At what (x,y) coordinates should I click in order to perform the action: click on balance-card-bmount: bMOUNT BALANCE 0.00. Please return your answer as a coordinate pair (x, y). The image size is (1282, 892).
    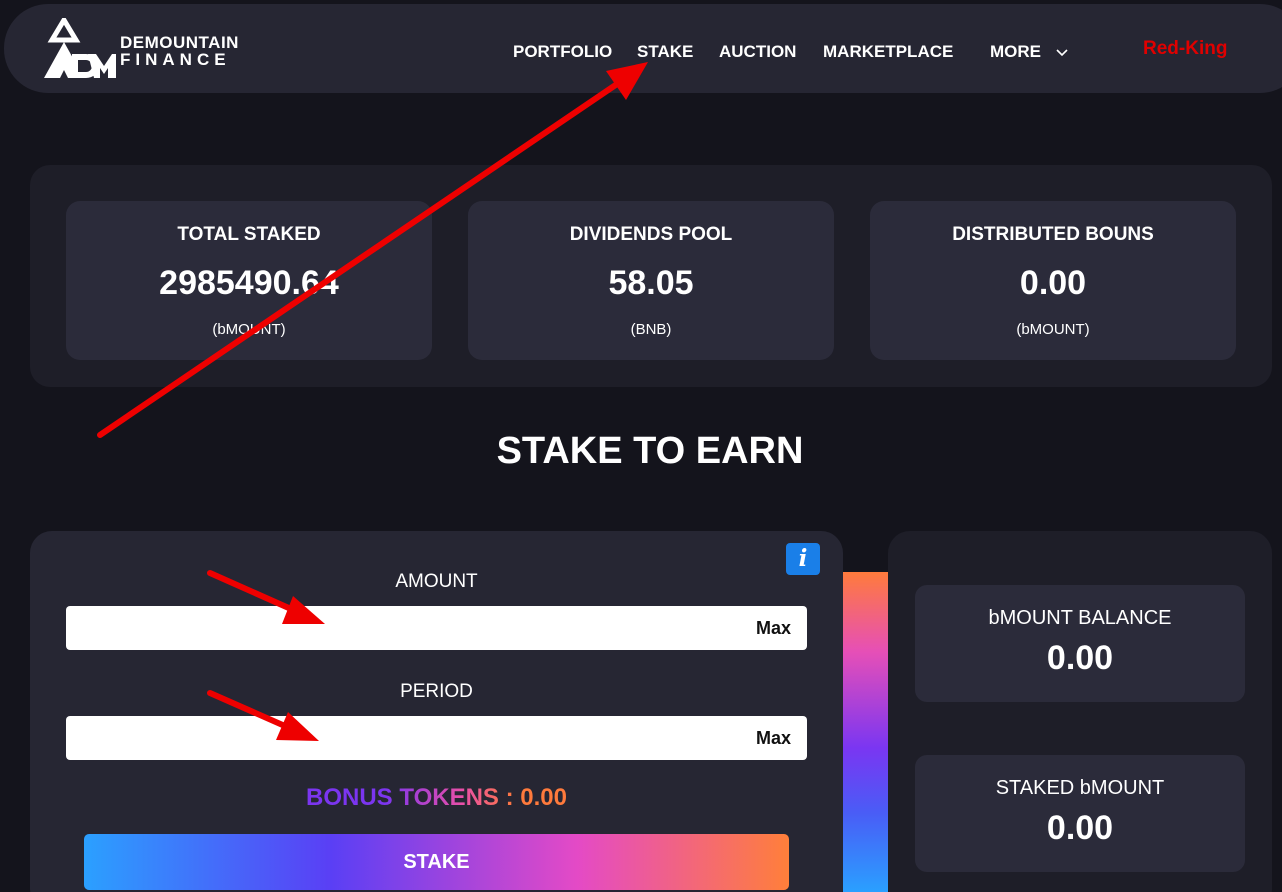
    Looking at the image, I should click on (1080, 643).